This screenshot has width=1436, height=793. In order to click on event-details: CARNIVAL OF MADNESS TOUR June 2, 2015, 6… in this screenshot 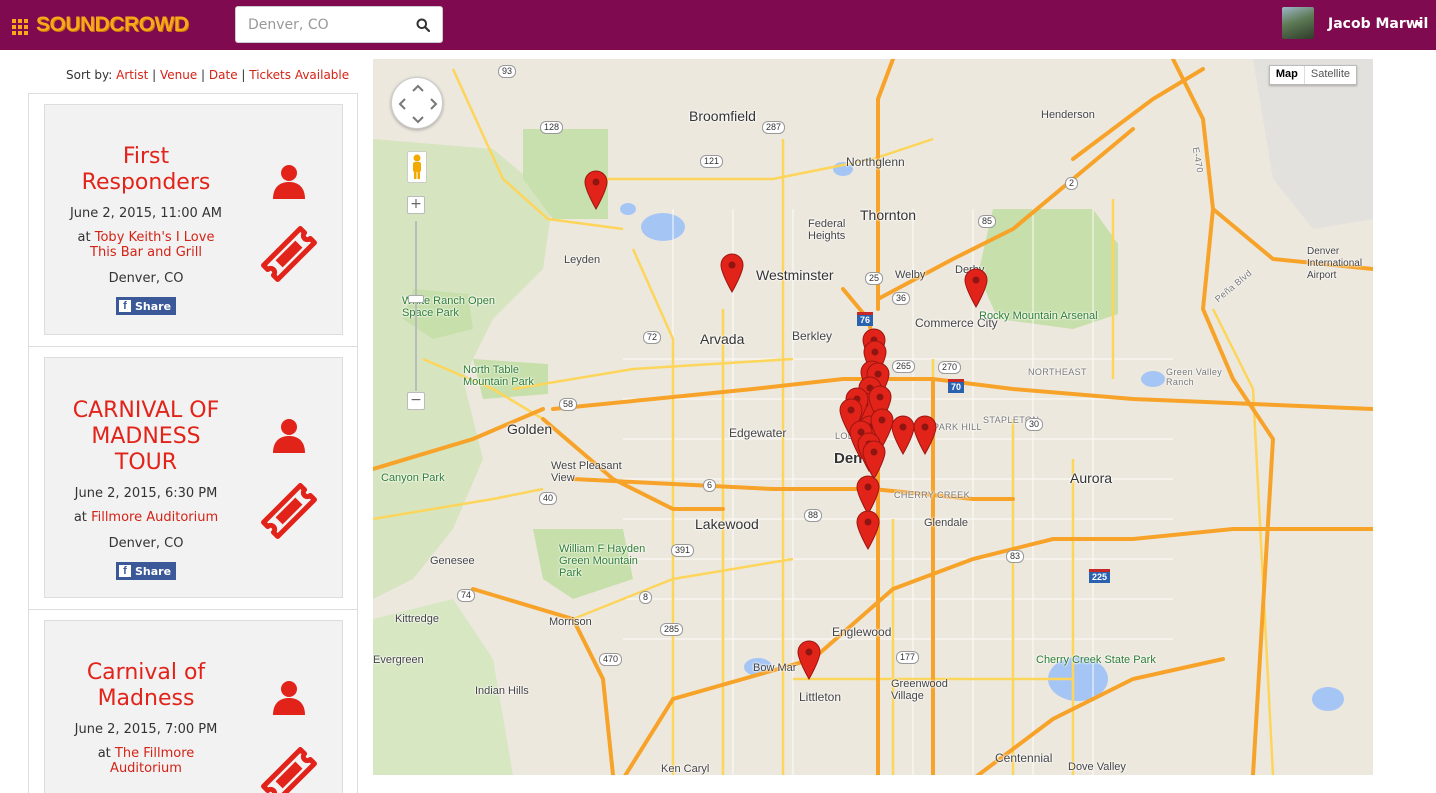, I will do `click(146, 469)`.